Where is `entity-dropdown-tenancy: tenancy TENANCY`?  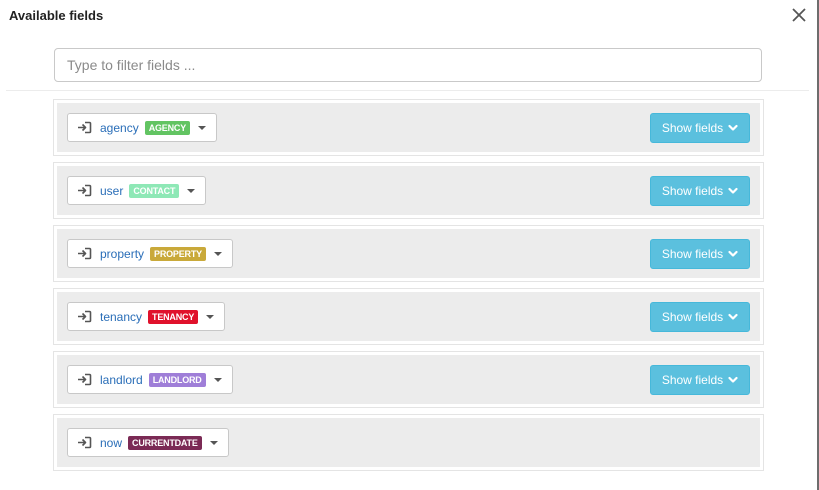
entity-dropdown-tenancy: tenancy TENANCY is located at coordinates (146, 316).